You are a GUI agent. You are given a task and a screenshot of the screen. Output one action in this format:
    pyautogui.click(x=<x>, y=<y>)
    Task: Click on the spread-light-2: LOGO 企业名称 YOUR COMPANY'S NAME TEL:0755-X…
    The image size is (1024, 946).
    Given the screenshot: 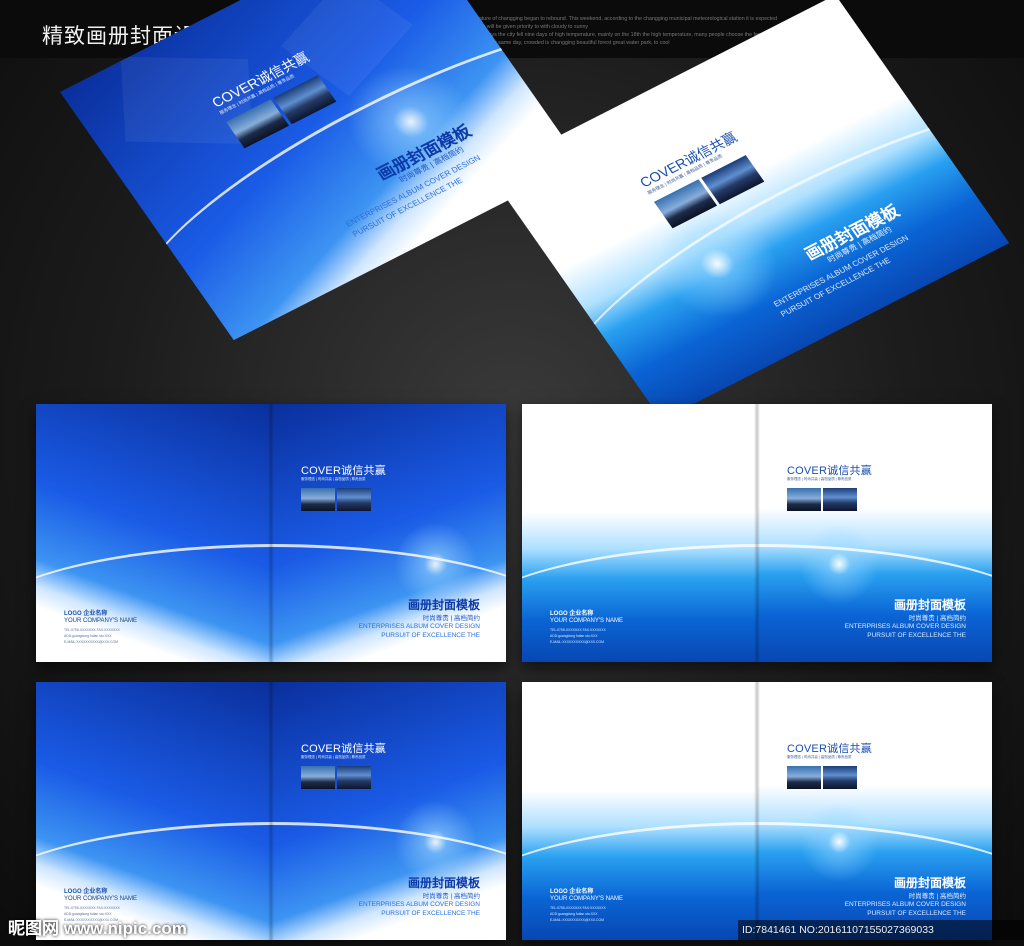 What is the action you would take?
    pyautogui.click(x=757, y=811)
    